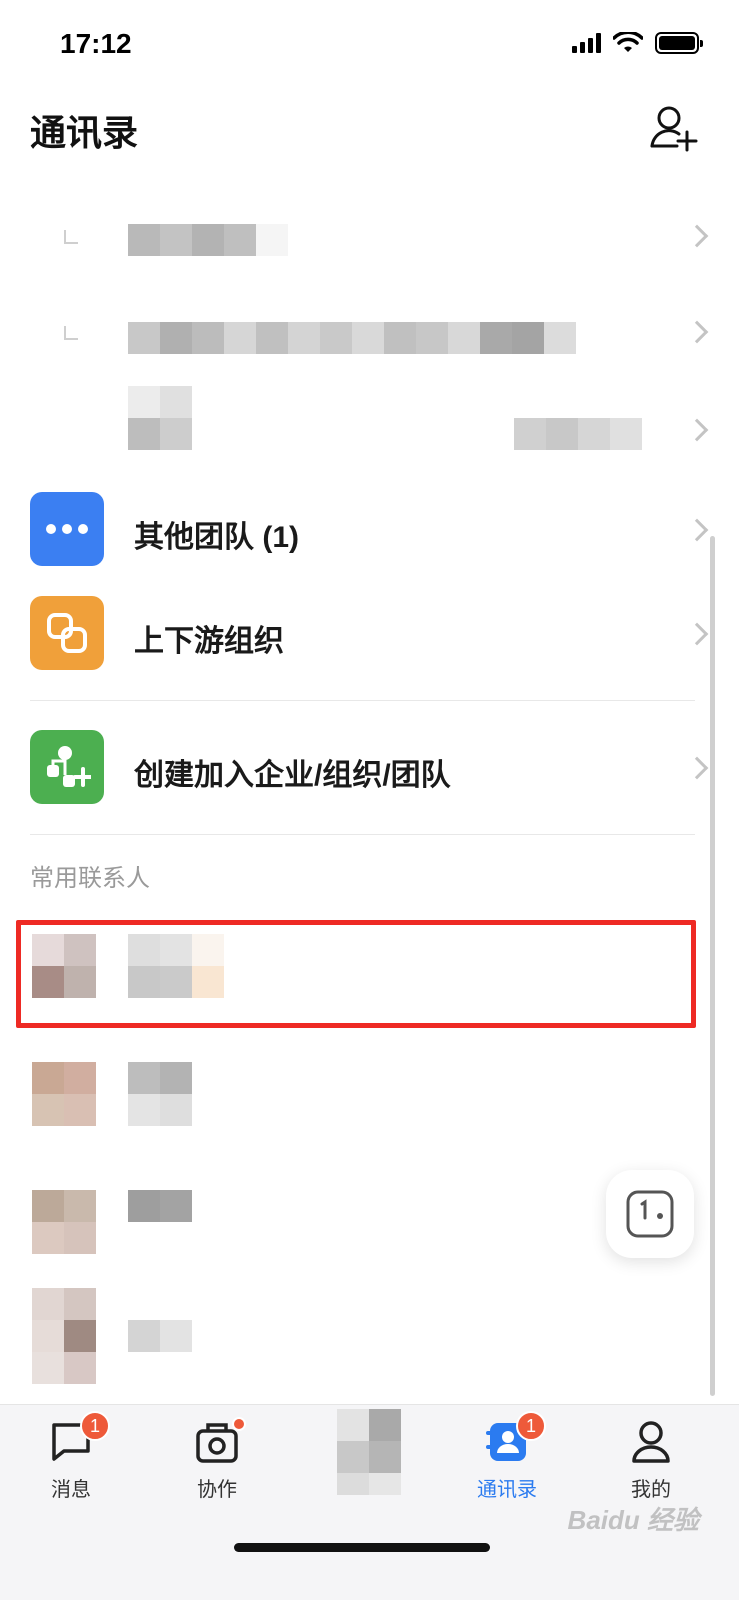 The height and width of the screenshot is (1600, 739). Describe the element at coordinates (369, 1452) in the screenshot. I see `blurred-icon` at that location.